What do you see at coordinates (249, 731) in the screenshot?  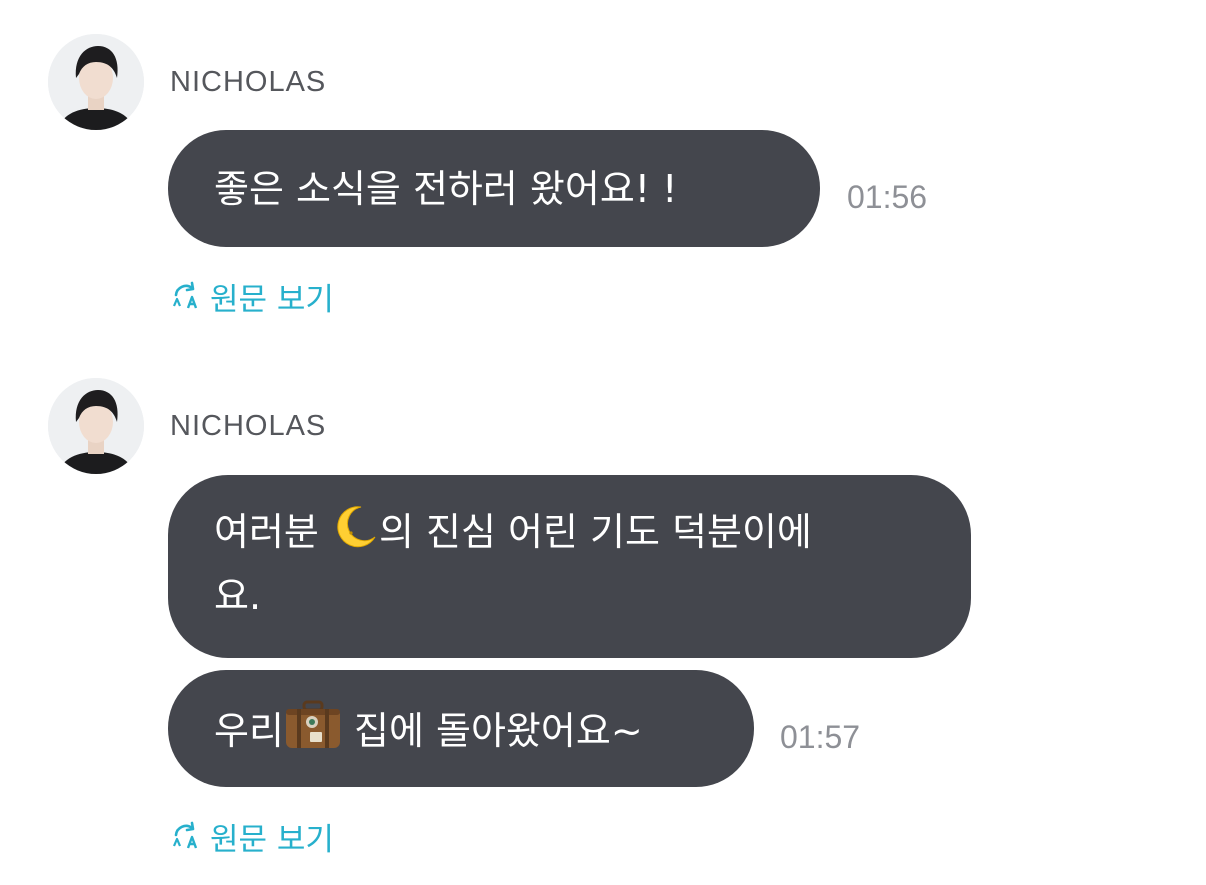 I see `message-text: 우리` at bounding box center [249, 731].